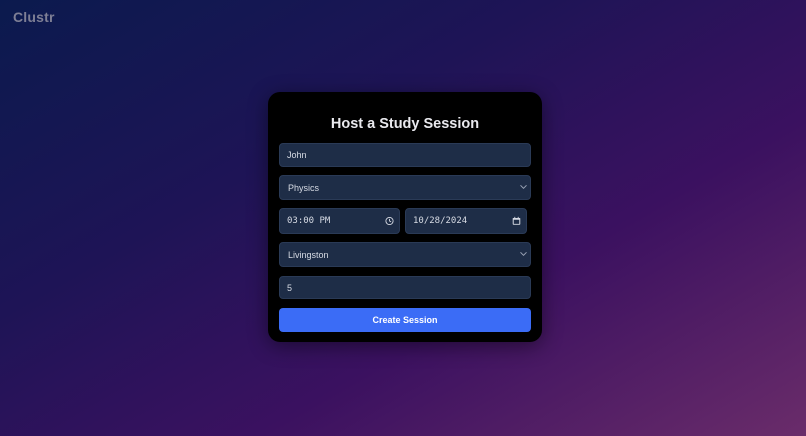 Image resolution: width=806 pixels, height=436 pixels. What do you see at coordinates (34, 17) in the screenshot?
I see `app-logo: Clustr` at bounding box center [34, 17].